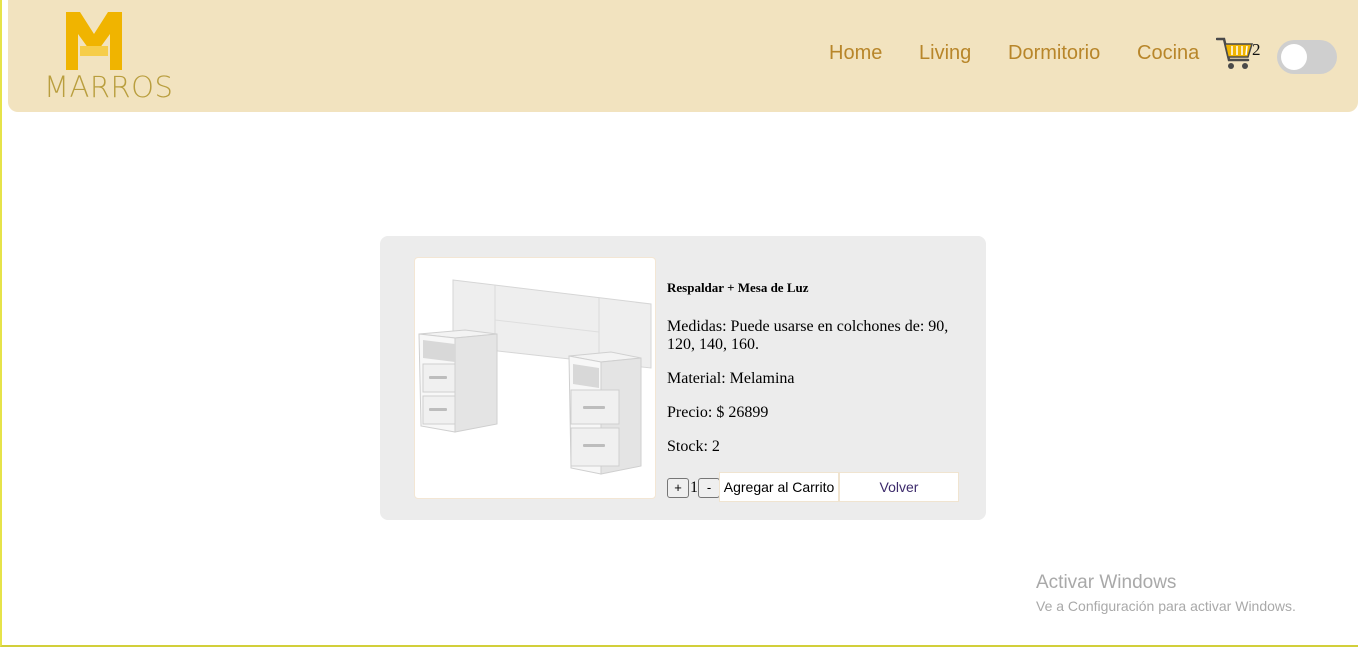  I want to click on headboard-nightstand-image, so click(535, 377).